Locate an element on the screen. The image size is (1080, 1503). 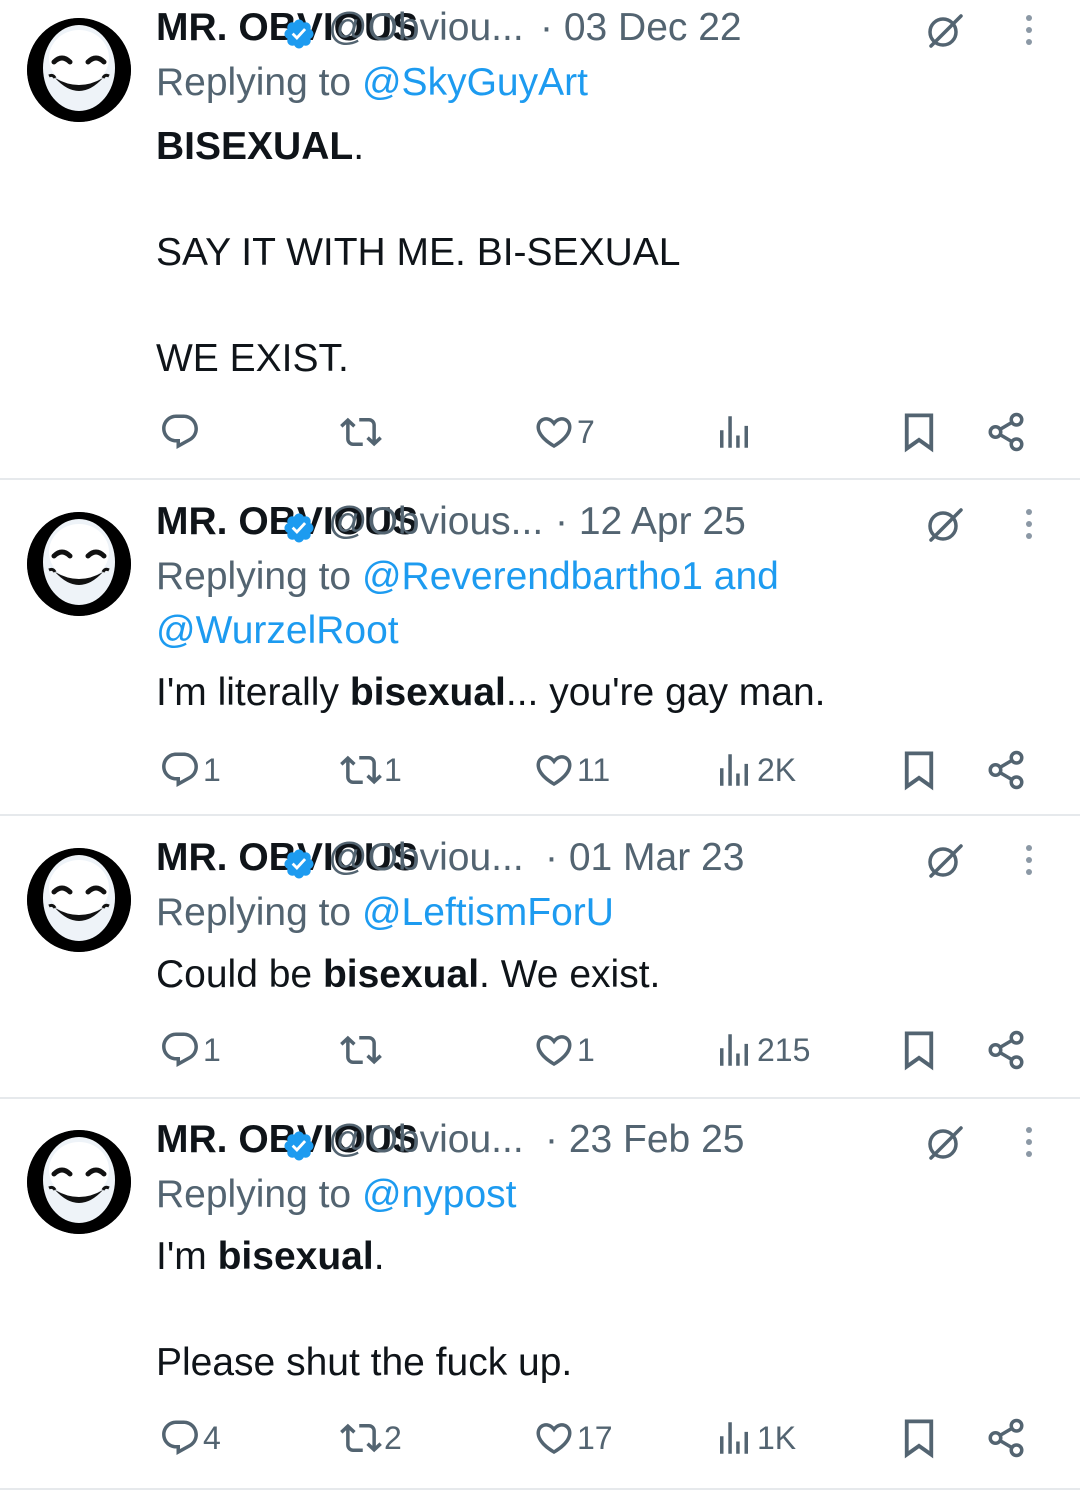
reply-button: 4 is located at coordinates (190, 1438).